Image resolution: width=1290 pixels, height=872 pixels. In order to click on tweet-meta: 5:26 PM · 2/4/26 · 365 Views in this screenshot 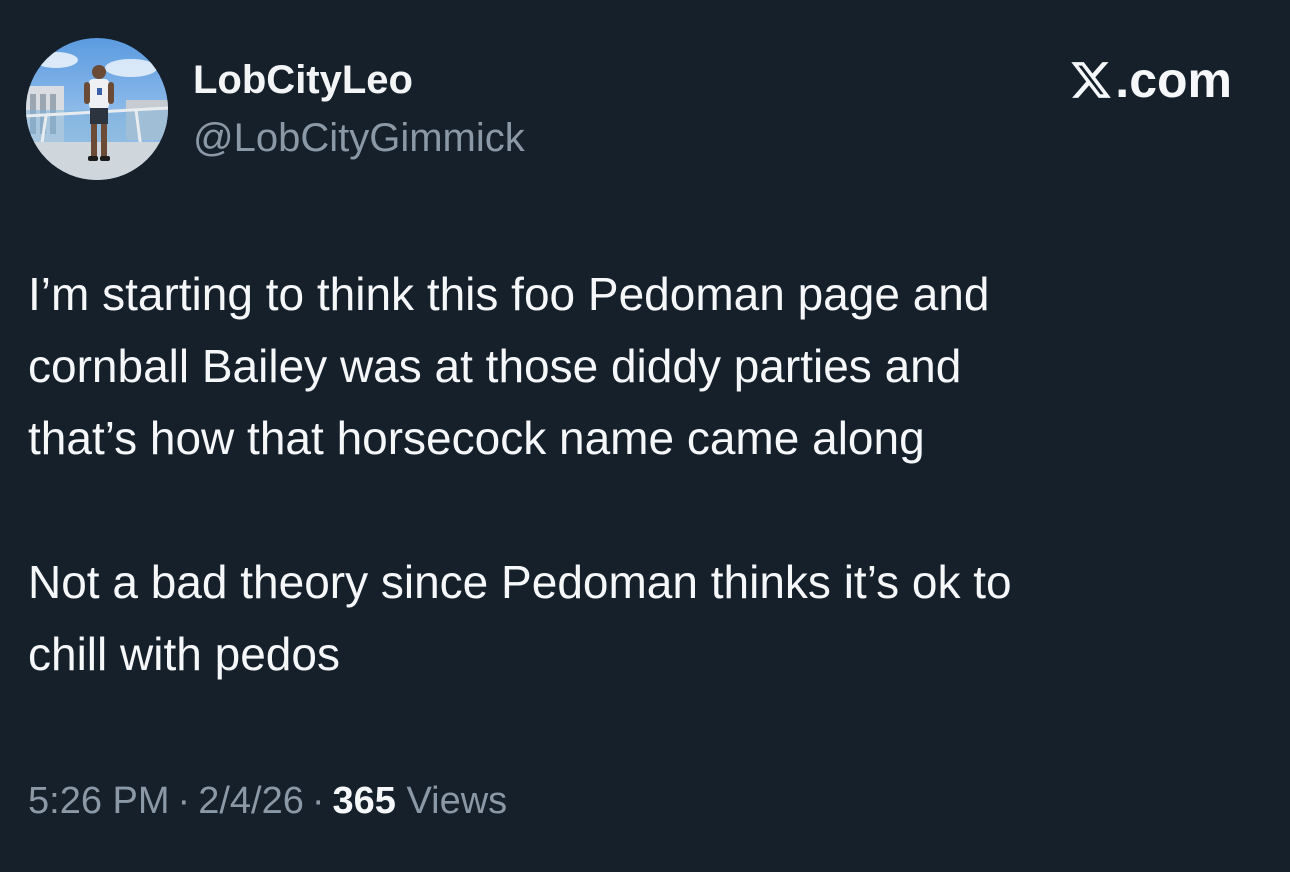, I will do `click(267, 801)`.